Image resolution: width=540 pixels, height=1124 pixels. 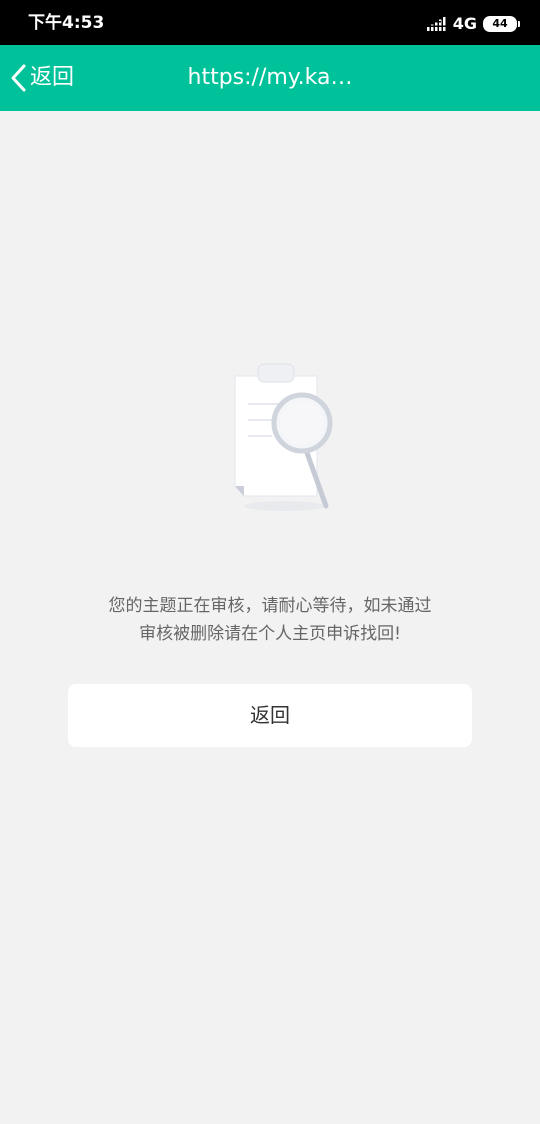 What do you see at coordinates (270, 620) in the screenshot?
I see `review-message: 您的主题正在审核，请耐心等待，如未通过 审核被删除请在个人主页申诉找回!` at bounding box center [270, 620].